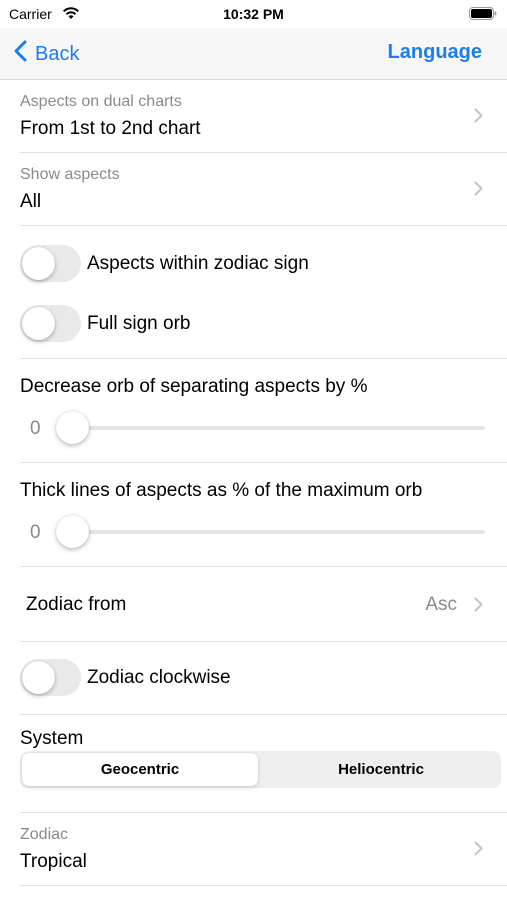  I want to click on aspects-within-sign-label: Aspects within zodiac sign, so click(198, 263).